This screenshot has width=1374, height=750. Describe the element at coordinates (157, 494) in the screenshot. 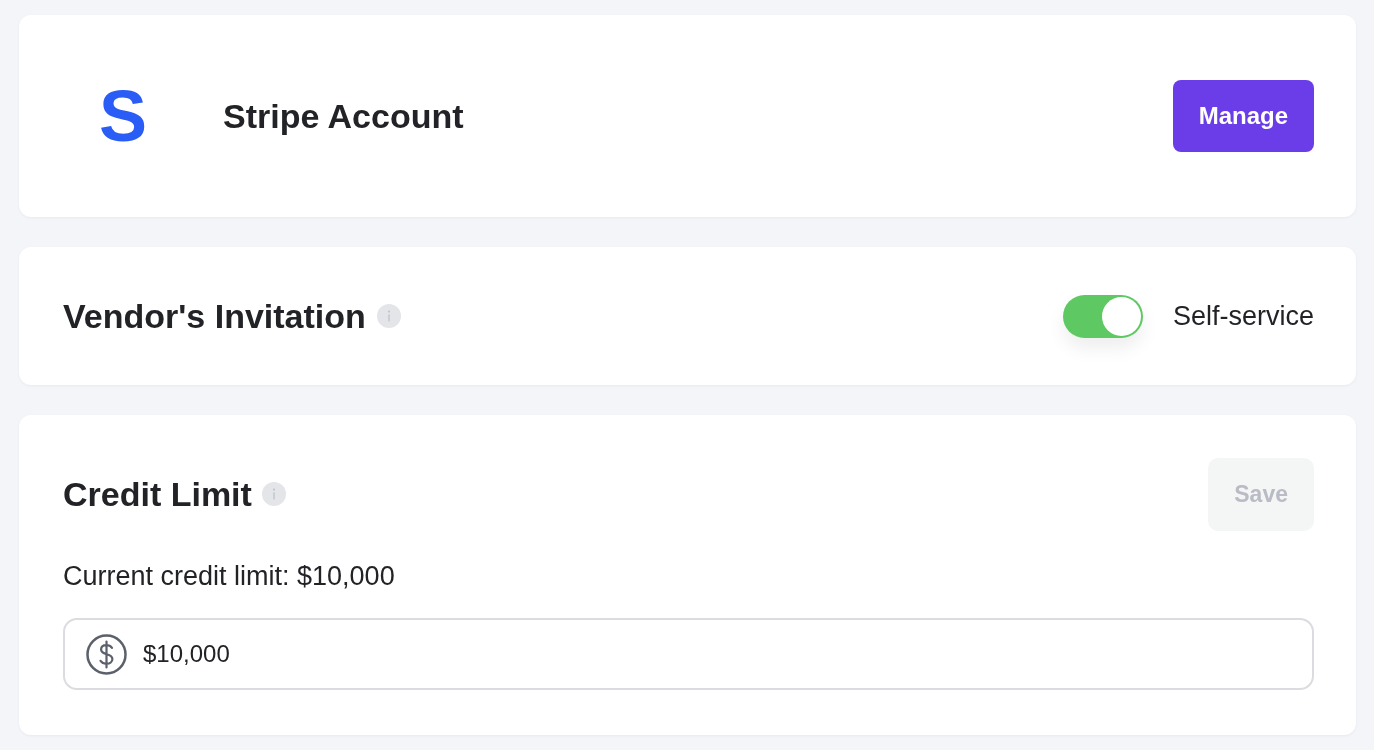

I see `card-title: Credit Limit` at that location.